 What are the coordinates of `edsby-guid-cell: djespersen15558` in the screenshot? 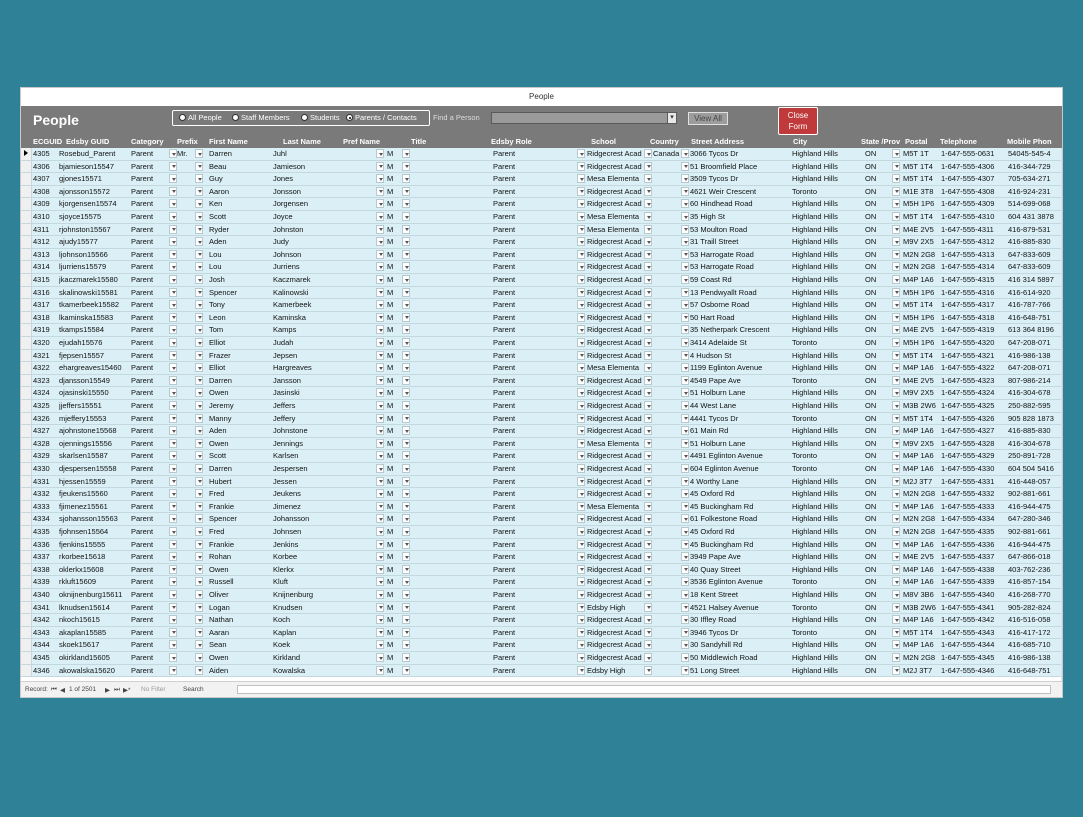 It's located at (95, 468).